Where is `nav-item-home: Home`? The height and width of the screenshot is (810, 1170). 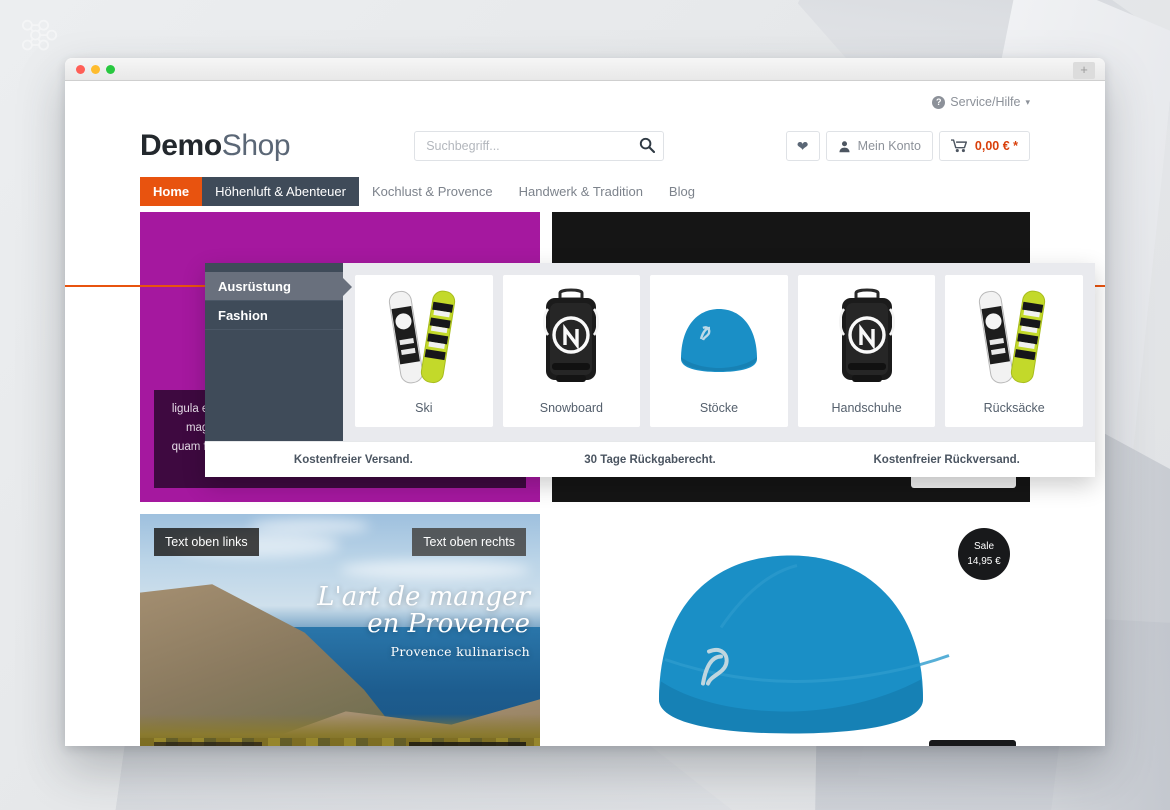
nav-item-home: Home is located at coordinates (171, 191).